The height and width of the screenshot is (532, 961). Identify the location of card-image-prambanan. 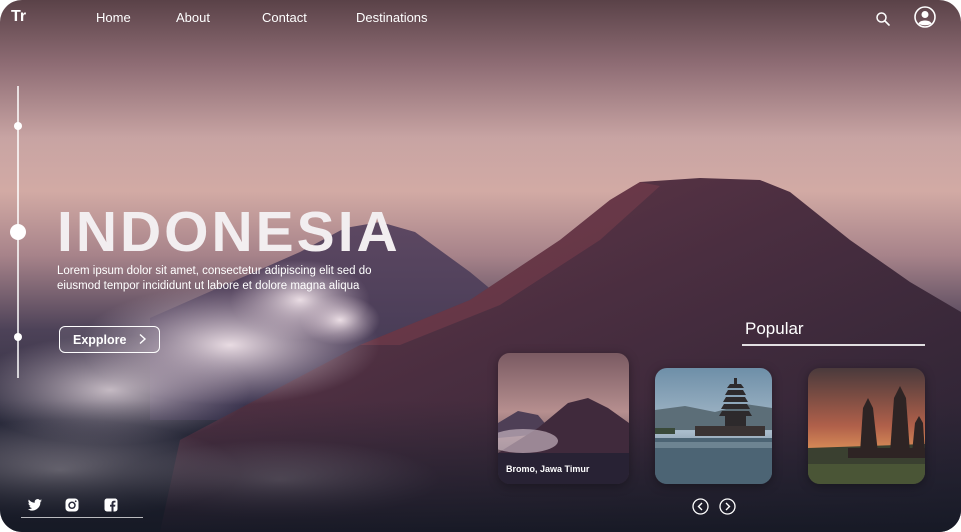
(866, 426).